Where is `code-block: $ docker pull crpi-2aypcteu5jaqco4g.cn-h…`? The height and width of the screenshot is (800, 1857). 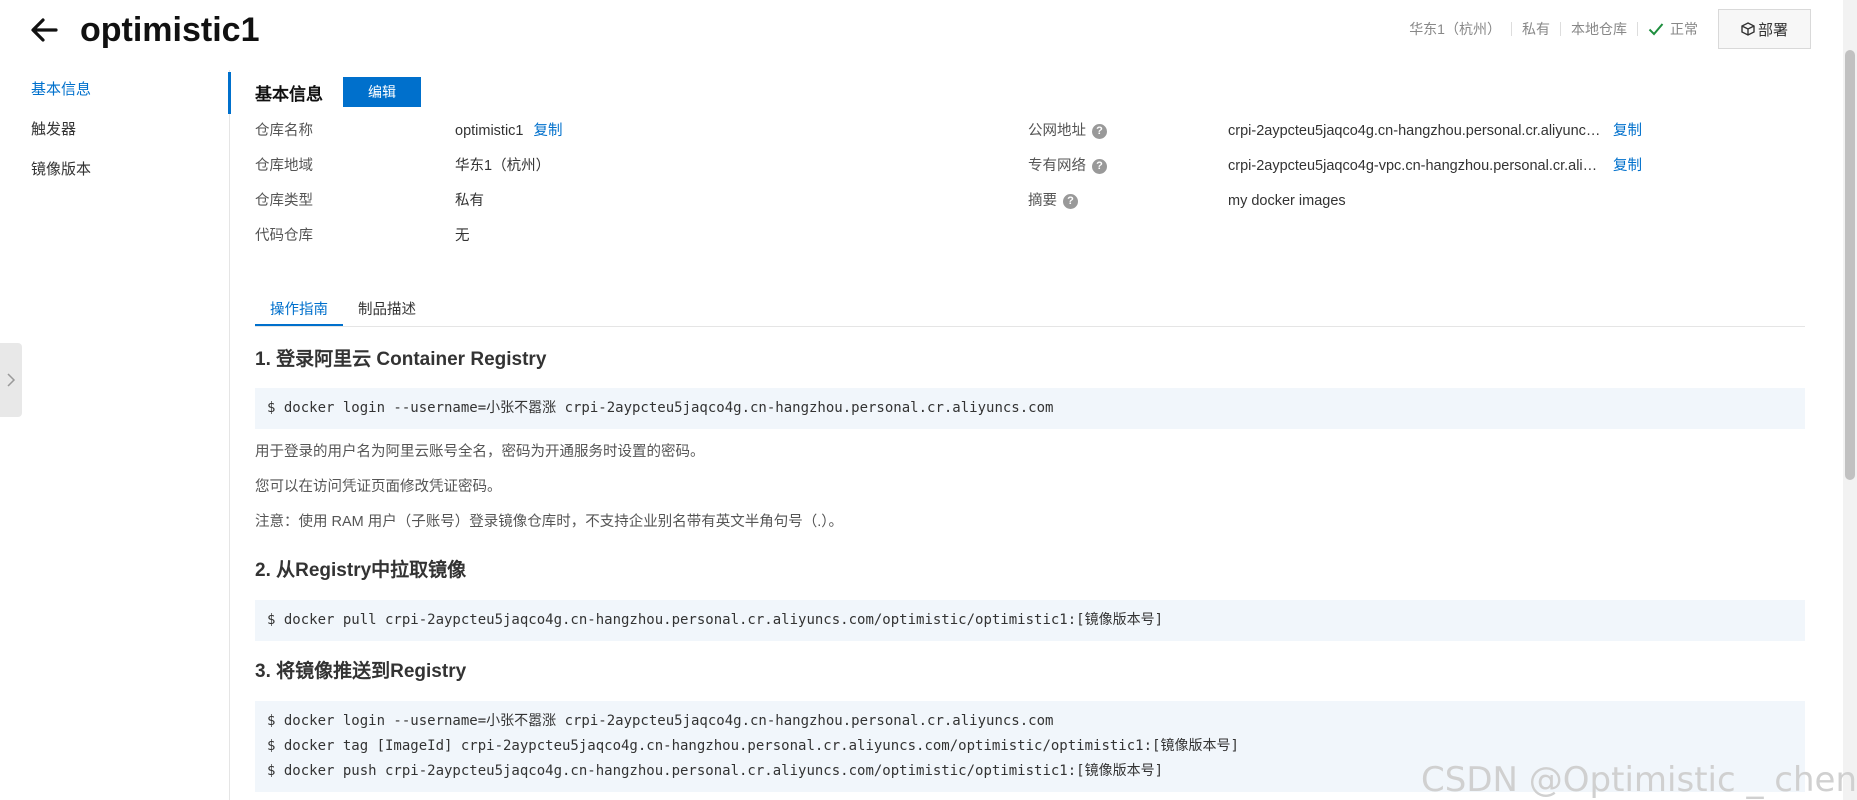
code-block: $ docker pull crpi-2aypcteu5jaqco4g.cn-h… is located at coordinates (1030, 620).